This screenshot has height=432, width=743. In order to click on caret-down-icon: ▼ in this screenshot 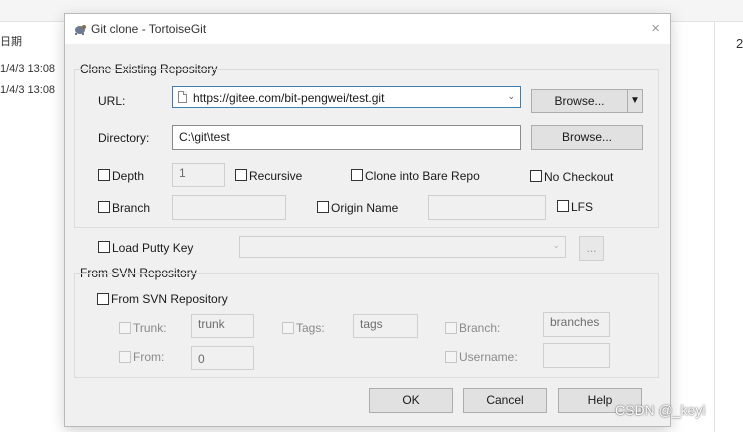, I will do `click(635, 100)`.